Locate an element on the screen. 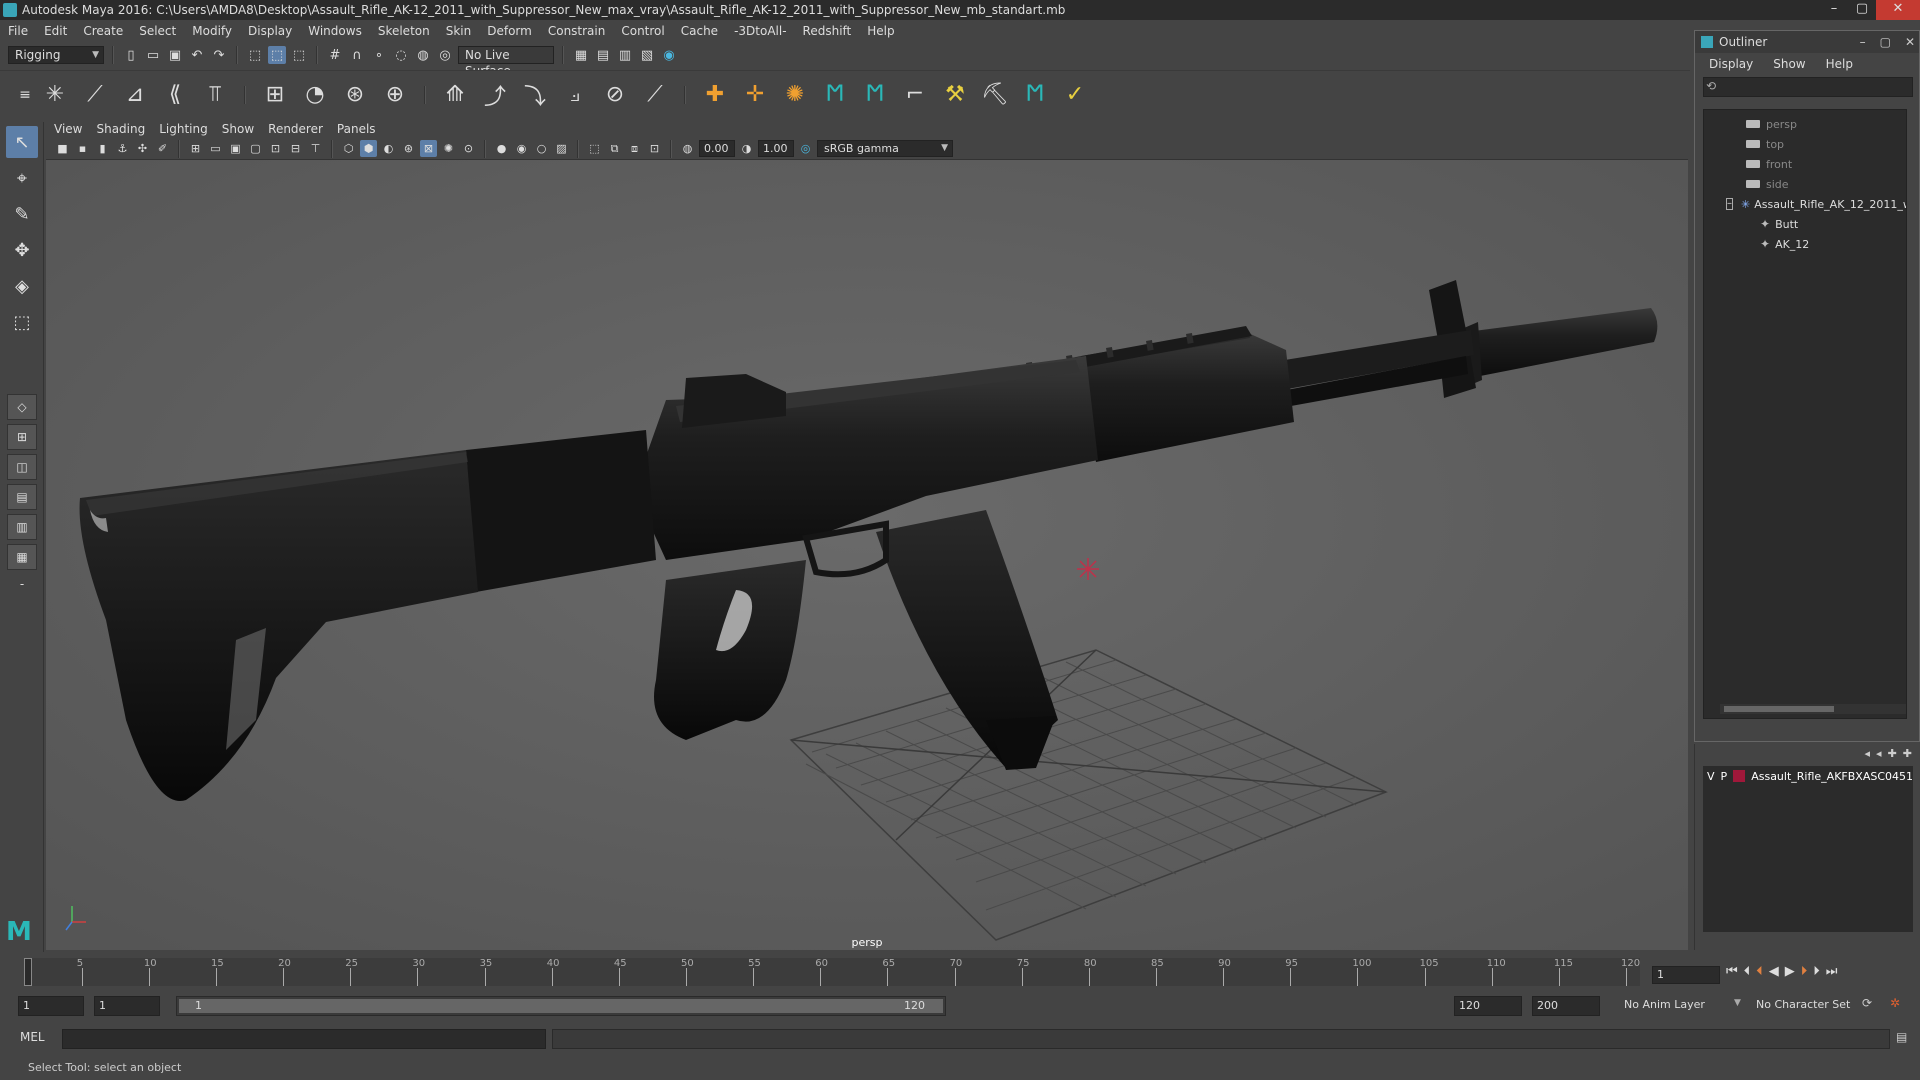  shelf-options-icon: ≡ is located at coordinates (25, 95).